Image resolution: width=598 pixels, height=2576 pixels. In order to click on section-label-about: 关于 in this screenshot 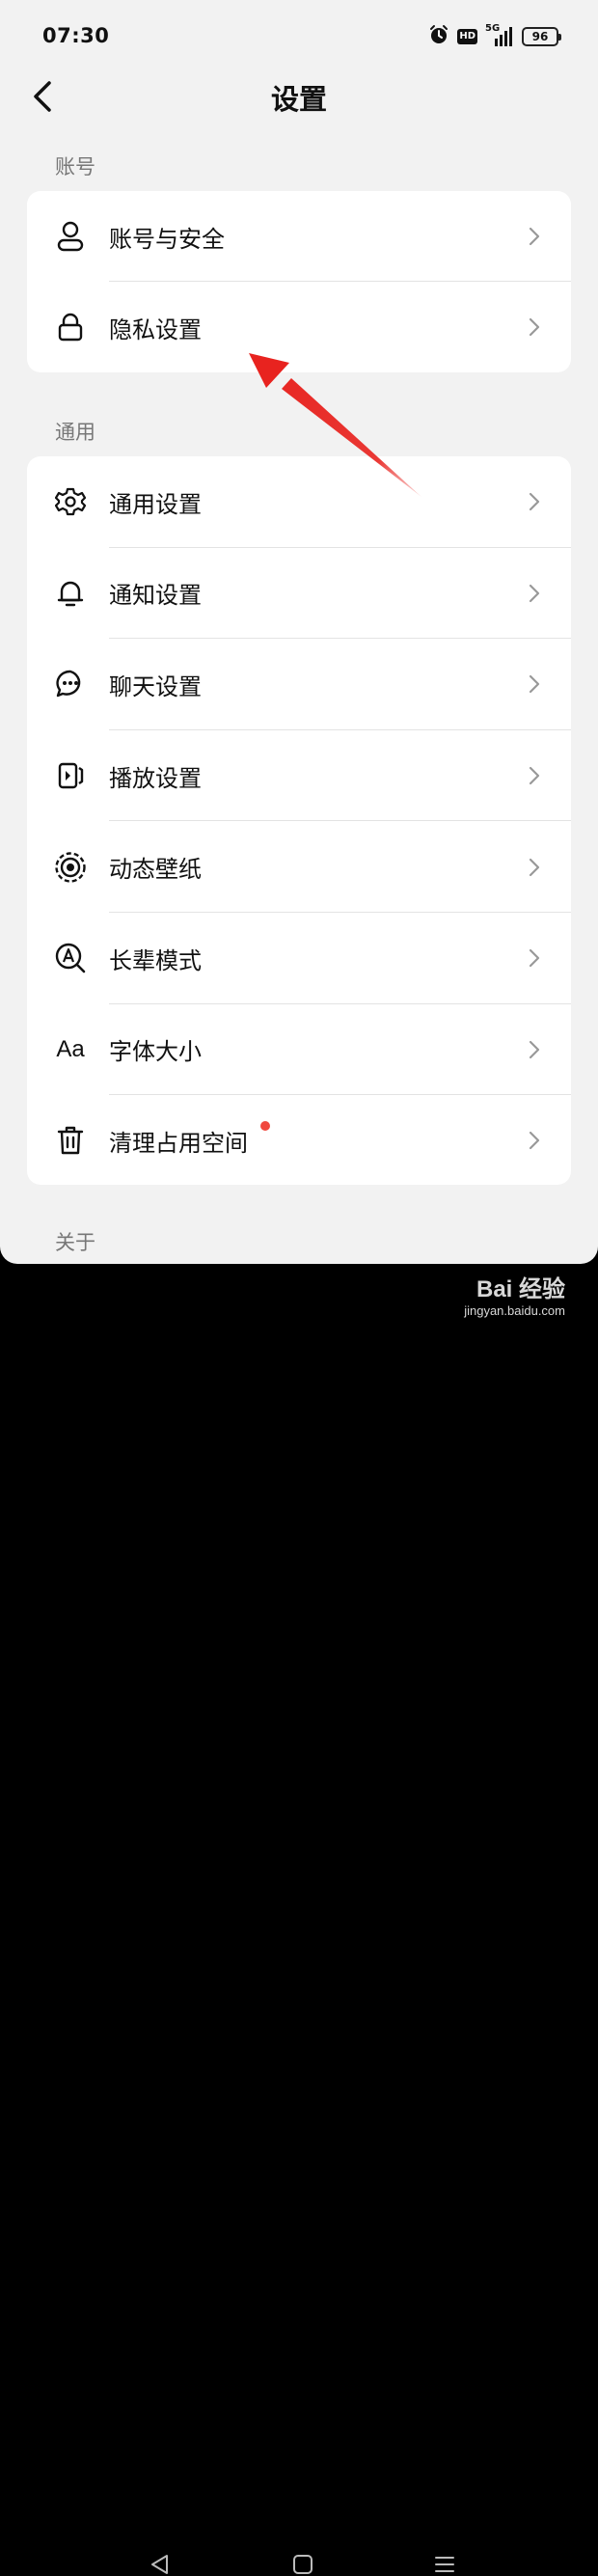, I will do `click(75, 1242)`.